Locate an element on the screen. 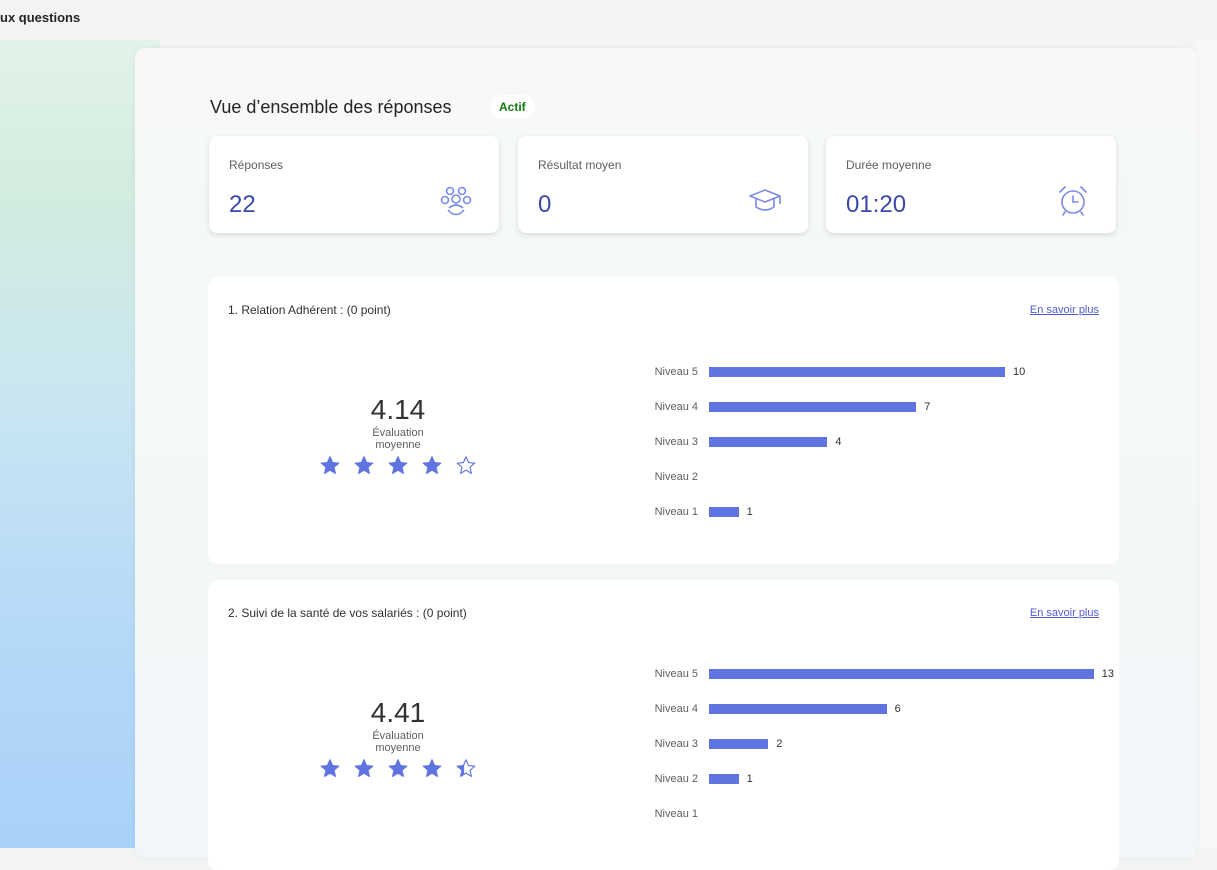 The image size is (1217, 870). status-badge: Actif is located at coordinates (512, 107).